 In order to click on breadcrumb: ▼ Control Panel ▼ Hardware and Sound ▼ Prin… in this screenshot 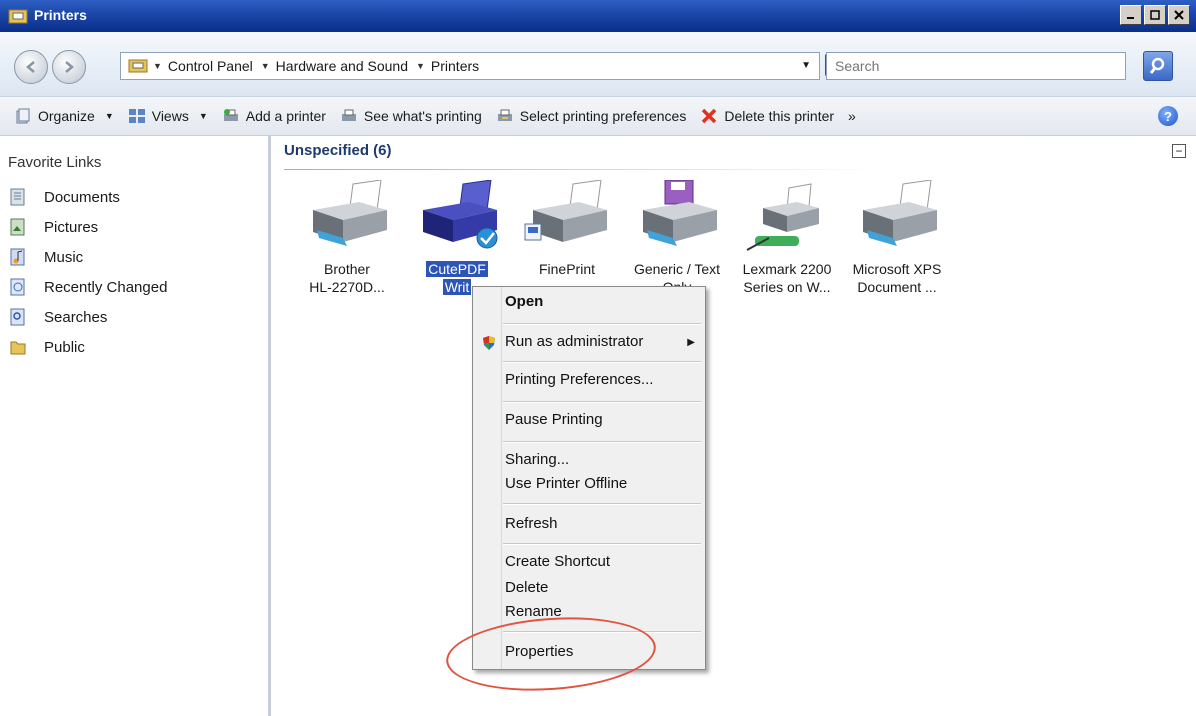, I will do `click(304, 66)`.